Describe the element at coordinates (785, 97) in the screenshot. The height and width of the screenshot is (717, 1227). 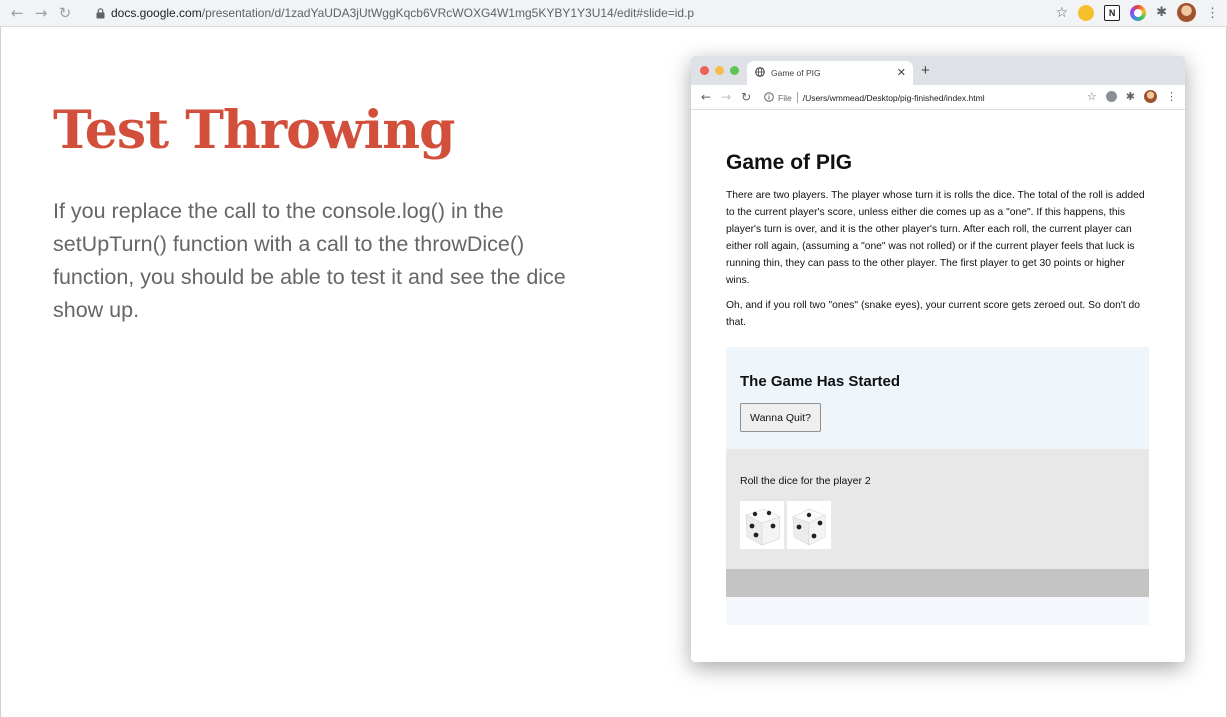
I see `file-scheme-label: File` at that location.